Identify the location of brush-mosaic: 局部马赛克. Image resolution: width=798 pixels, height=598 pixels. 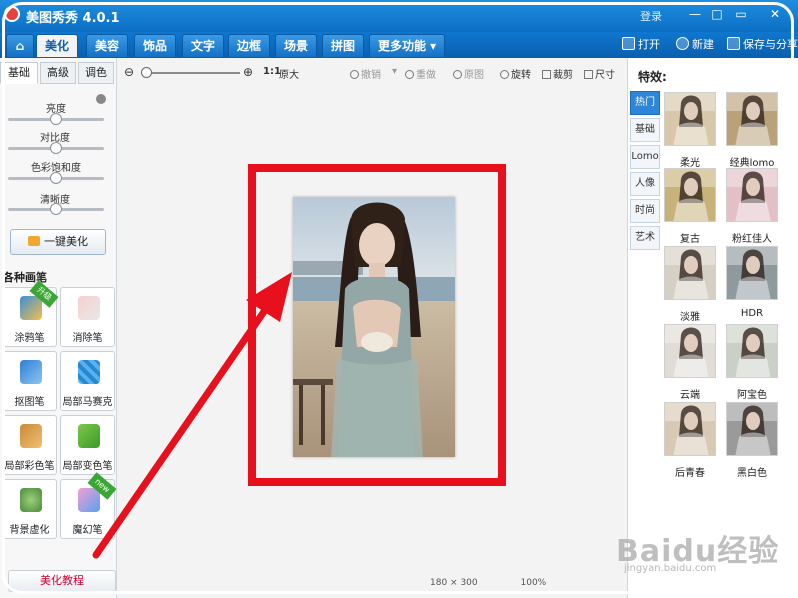
(87, 381).